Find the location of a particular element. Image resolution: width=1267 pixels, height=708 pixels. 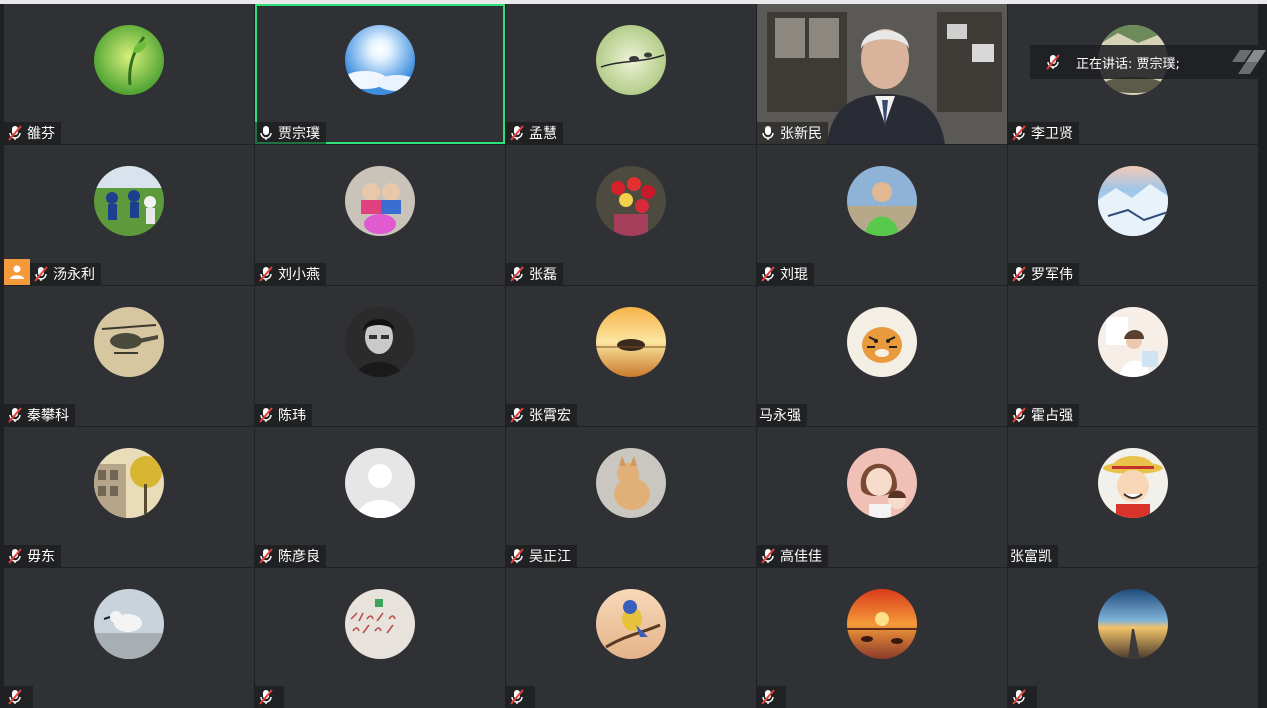

participant-name: 陈彦良 is located at coordinates (299, 557).